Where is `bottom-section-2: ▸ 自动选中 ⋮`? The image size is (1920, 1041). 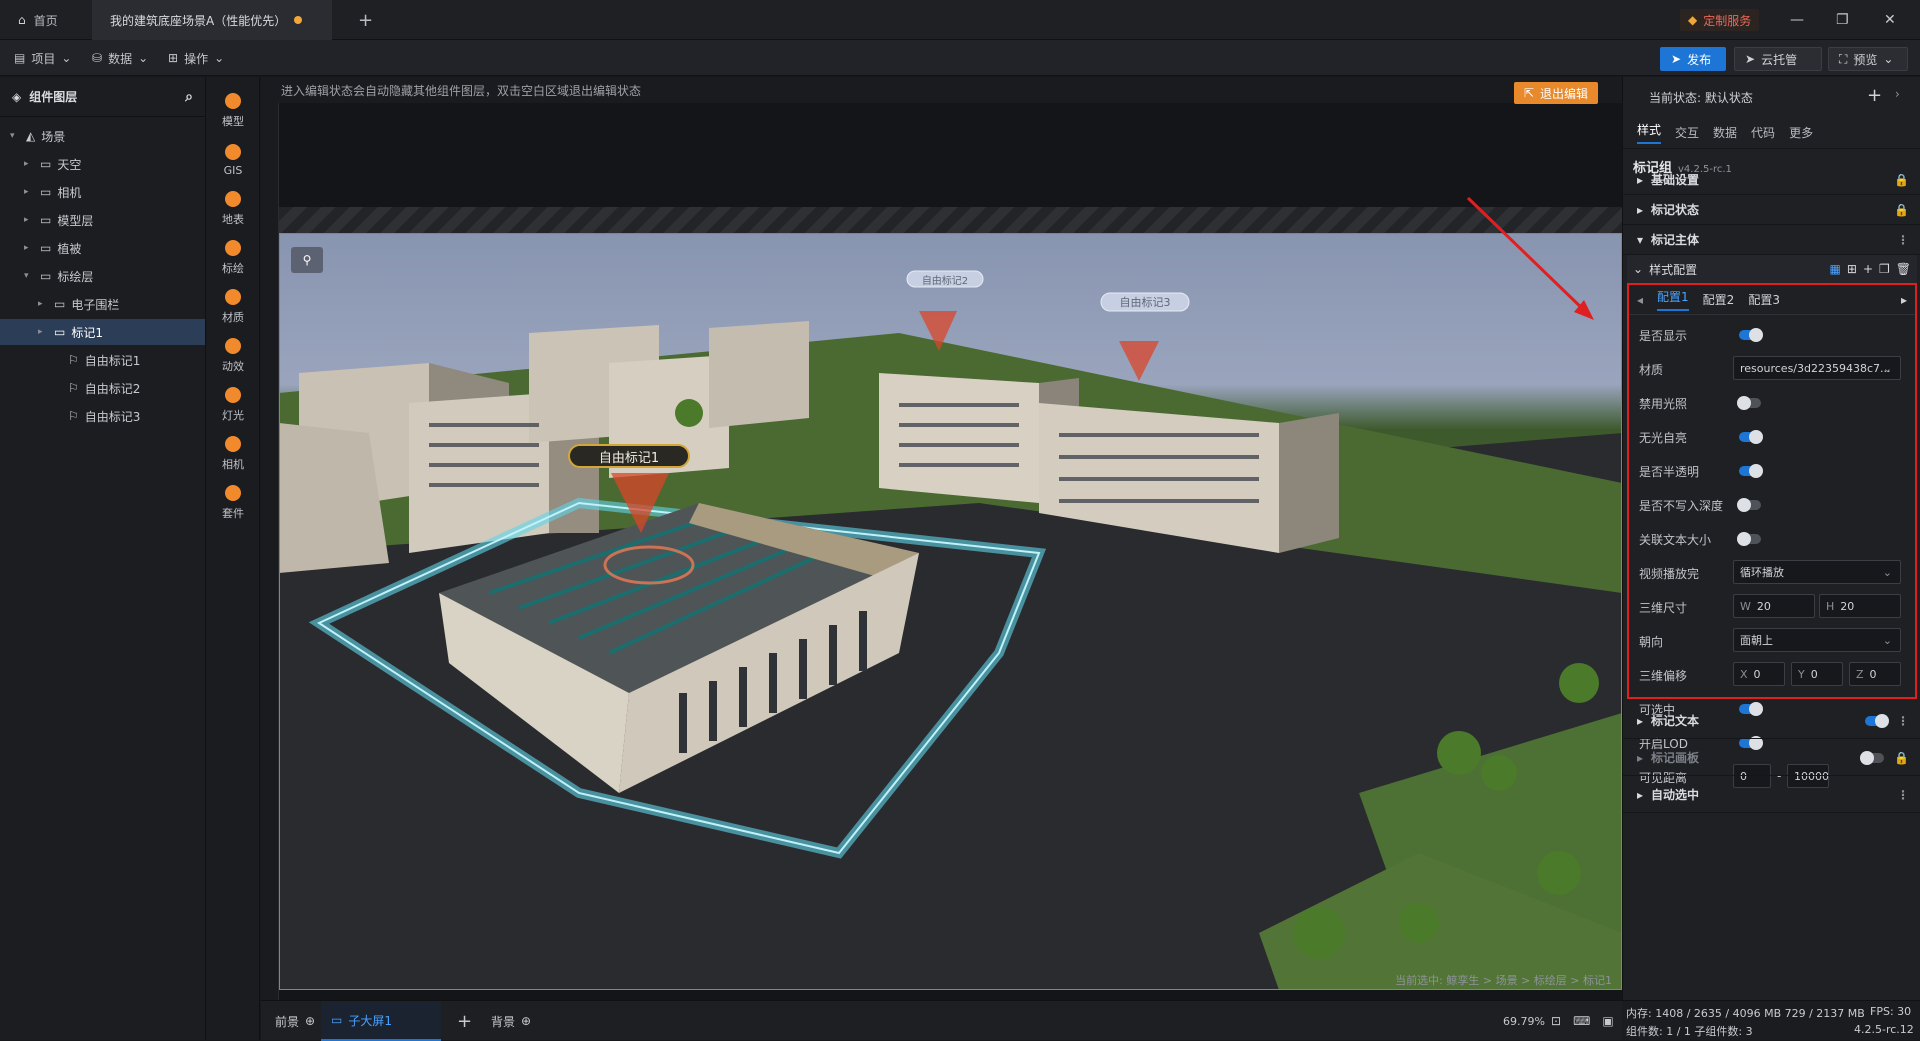
bottom-section-2: ▸ 自动选中 ⋮ is located at coordinates (1771, 795).